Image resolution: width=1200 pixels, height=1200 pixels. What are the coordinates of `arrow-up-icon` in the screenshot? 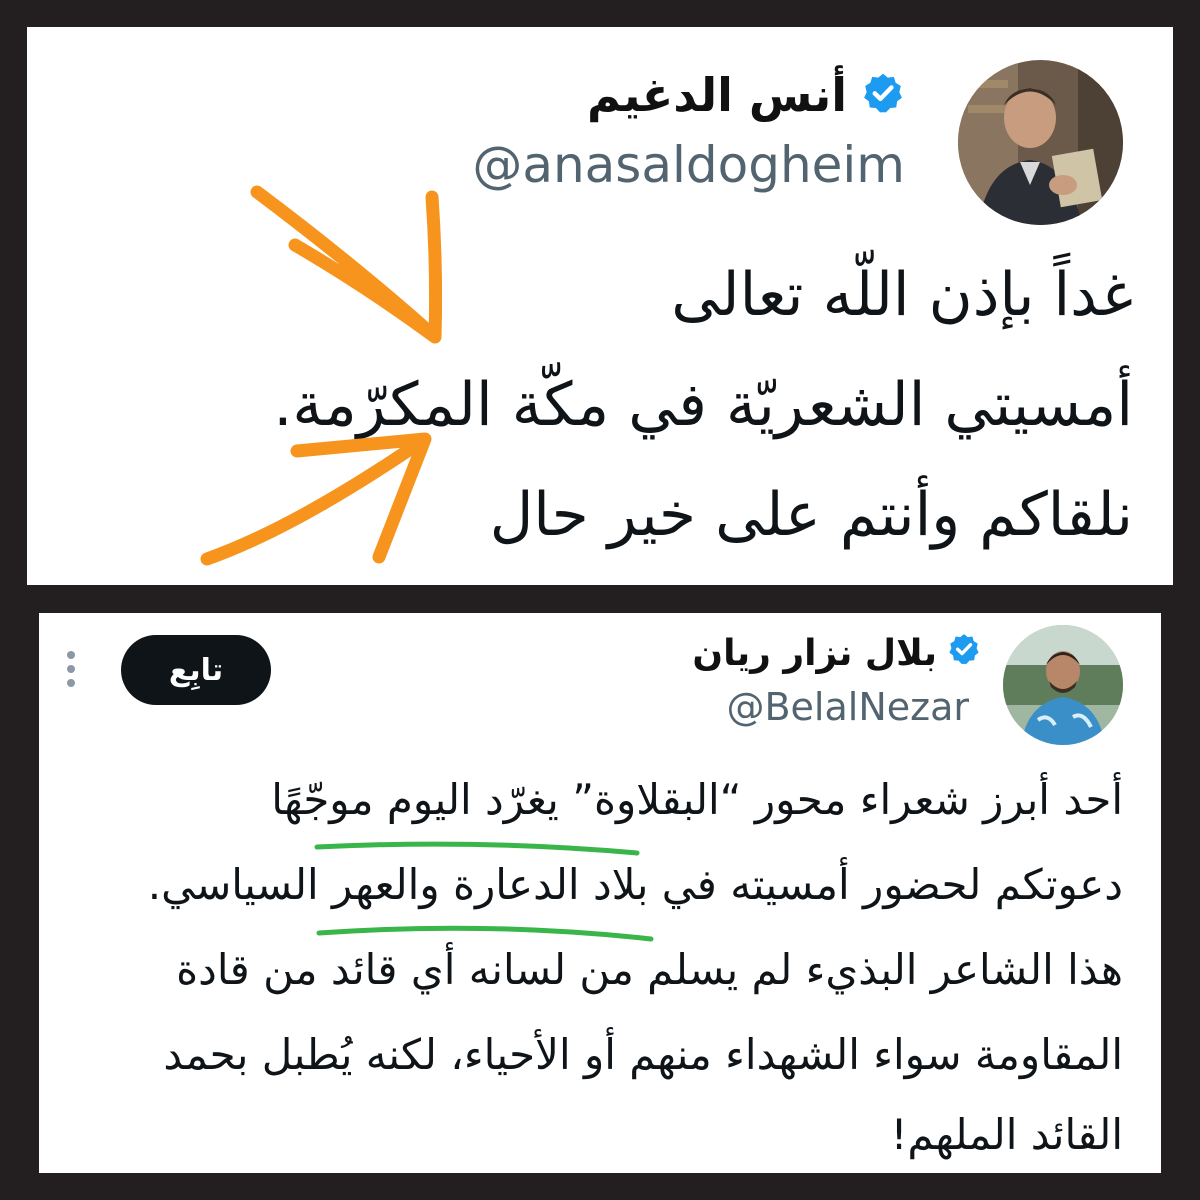 It's located at (316, 499).